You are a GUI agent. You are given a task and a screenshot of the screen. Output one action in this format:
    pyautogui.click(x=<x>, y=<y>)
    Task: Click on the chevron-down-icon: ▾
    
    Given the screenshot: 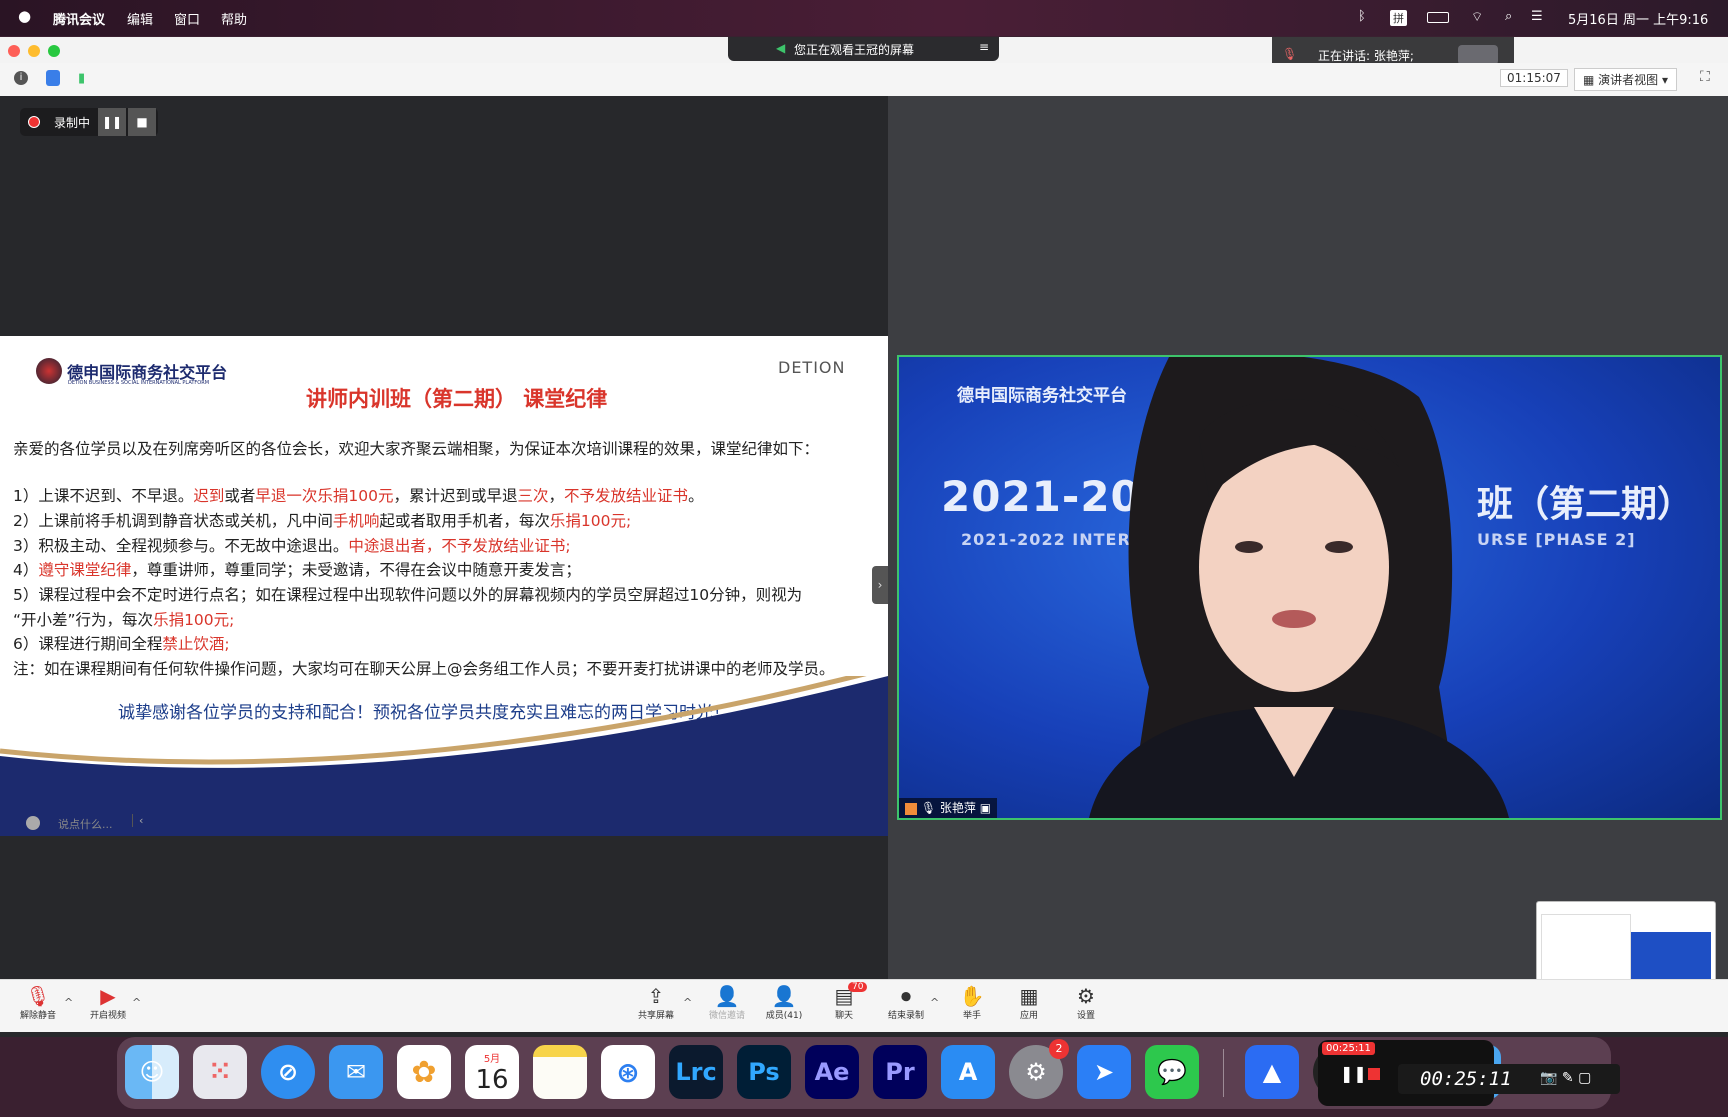 What is the action you would take?
    pyautogui.click(x=1663, y=80)
    